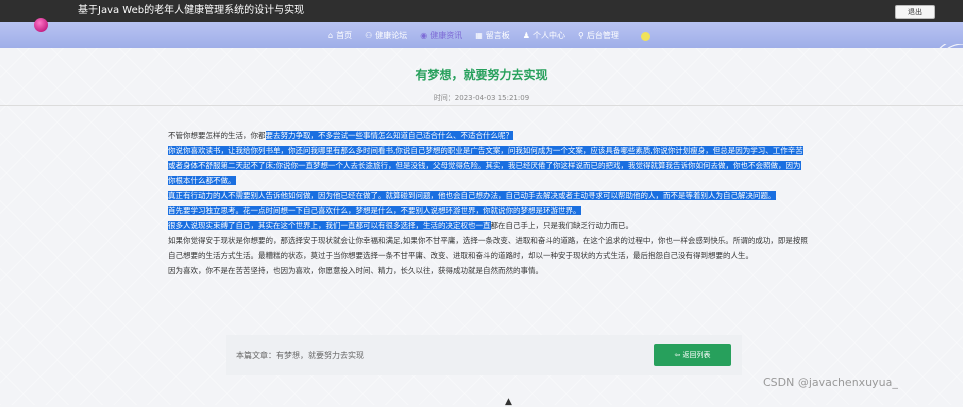  Describe the element at coordinates (562, 225) in the screenshot. I see `paragraph-text: 都在自己手上，只是我们缺乏行动力而已。` at that location.